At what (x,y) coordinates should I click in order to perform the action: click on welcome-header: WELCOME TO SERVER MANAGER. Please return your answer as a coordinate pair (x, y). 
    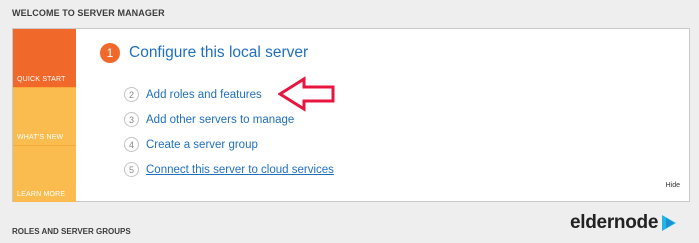
    Looking at the image, I should click on (88, 13).